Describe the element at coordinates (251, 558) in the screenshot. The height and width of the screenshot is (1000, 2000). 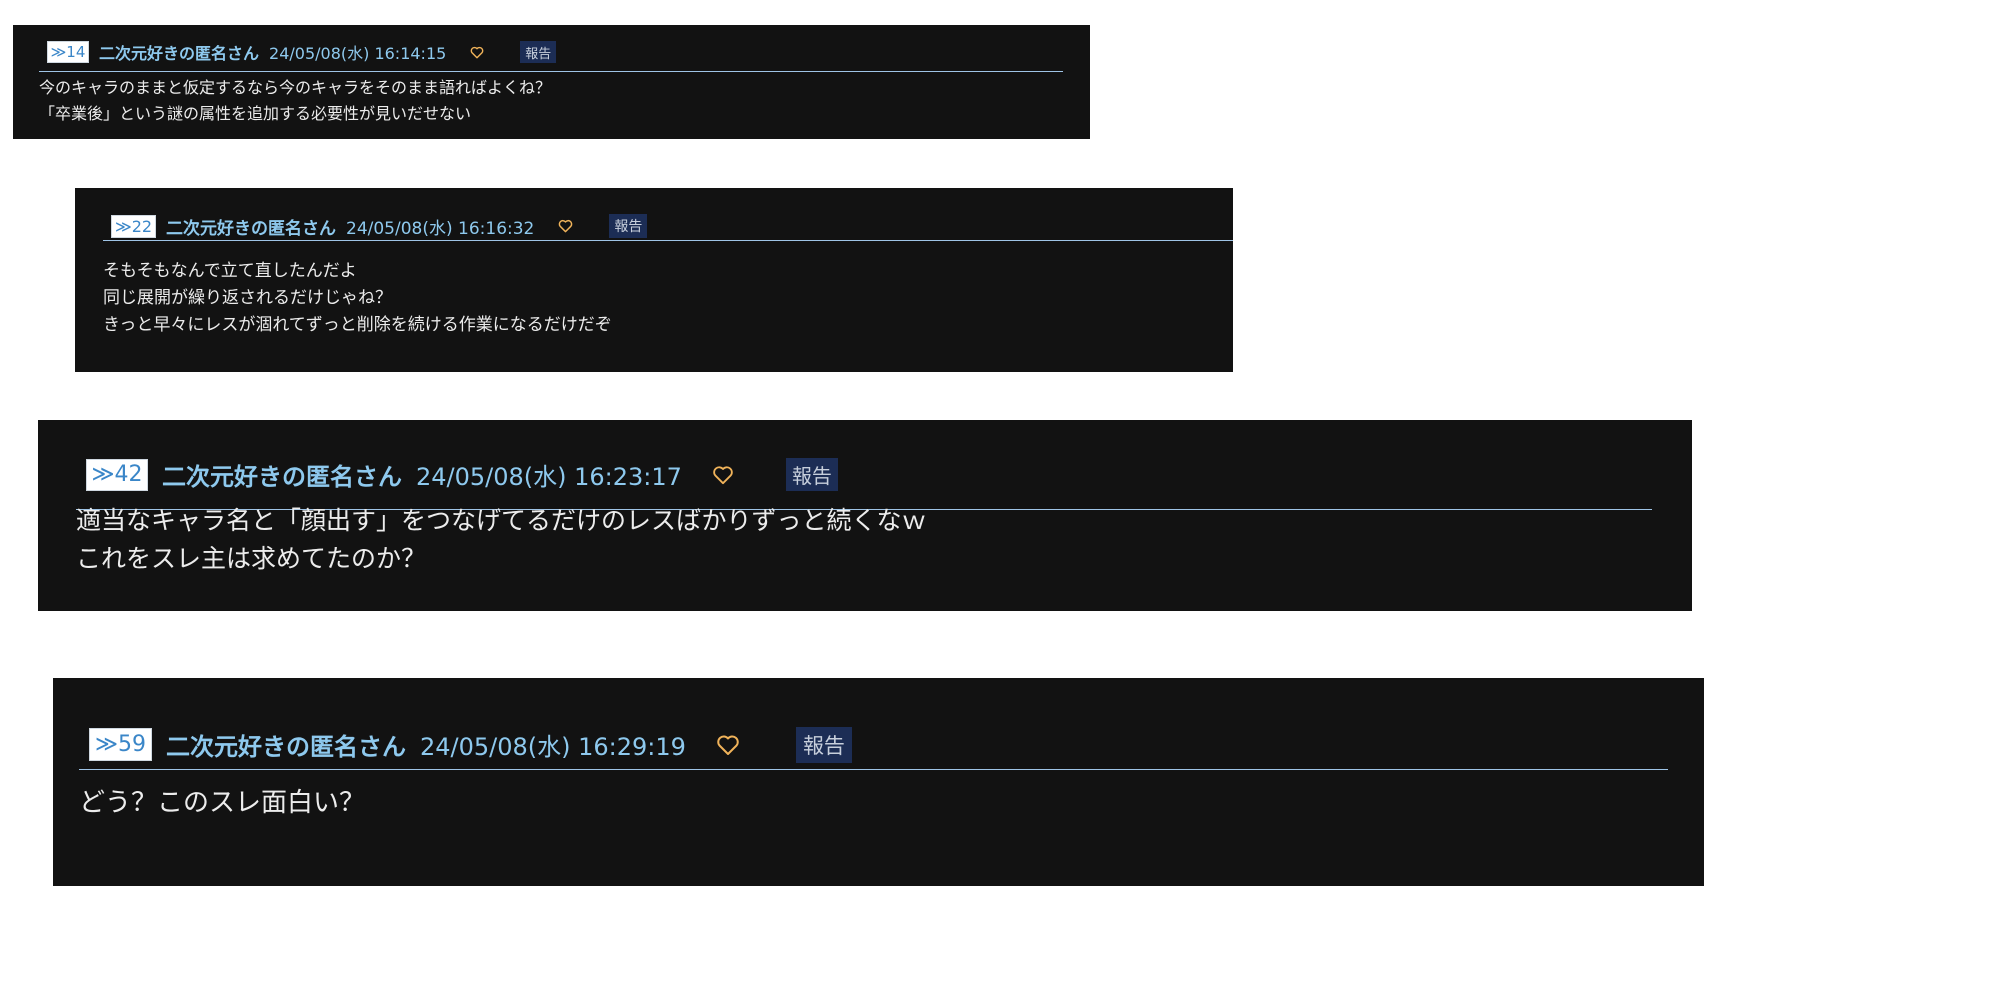
I see `post-text-line: これをスレ主は求めてたのか？` at that location.